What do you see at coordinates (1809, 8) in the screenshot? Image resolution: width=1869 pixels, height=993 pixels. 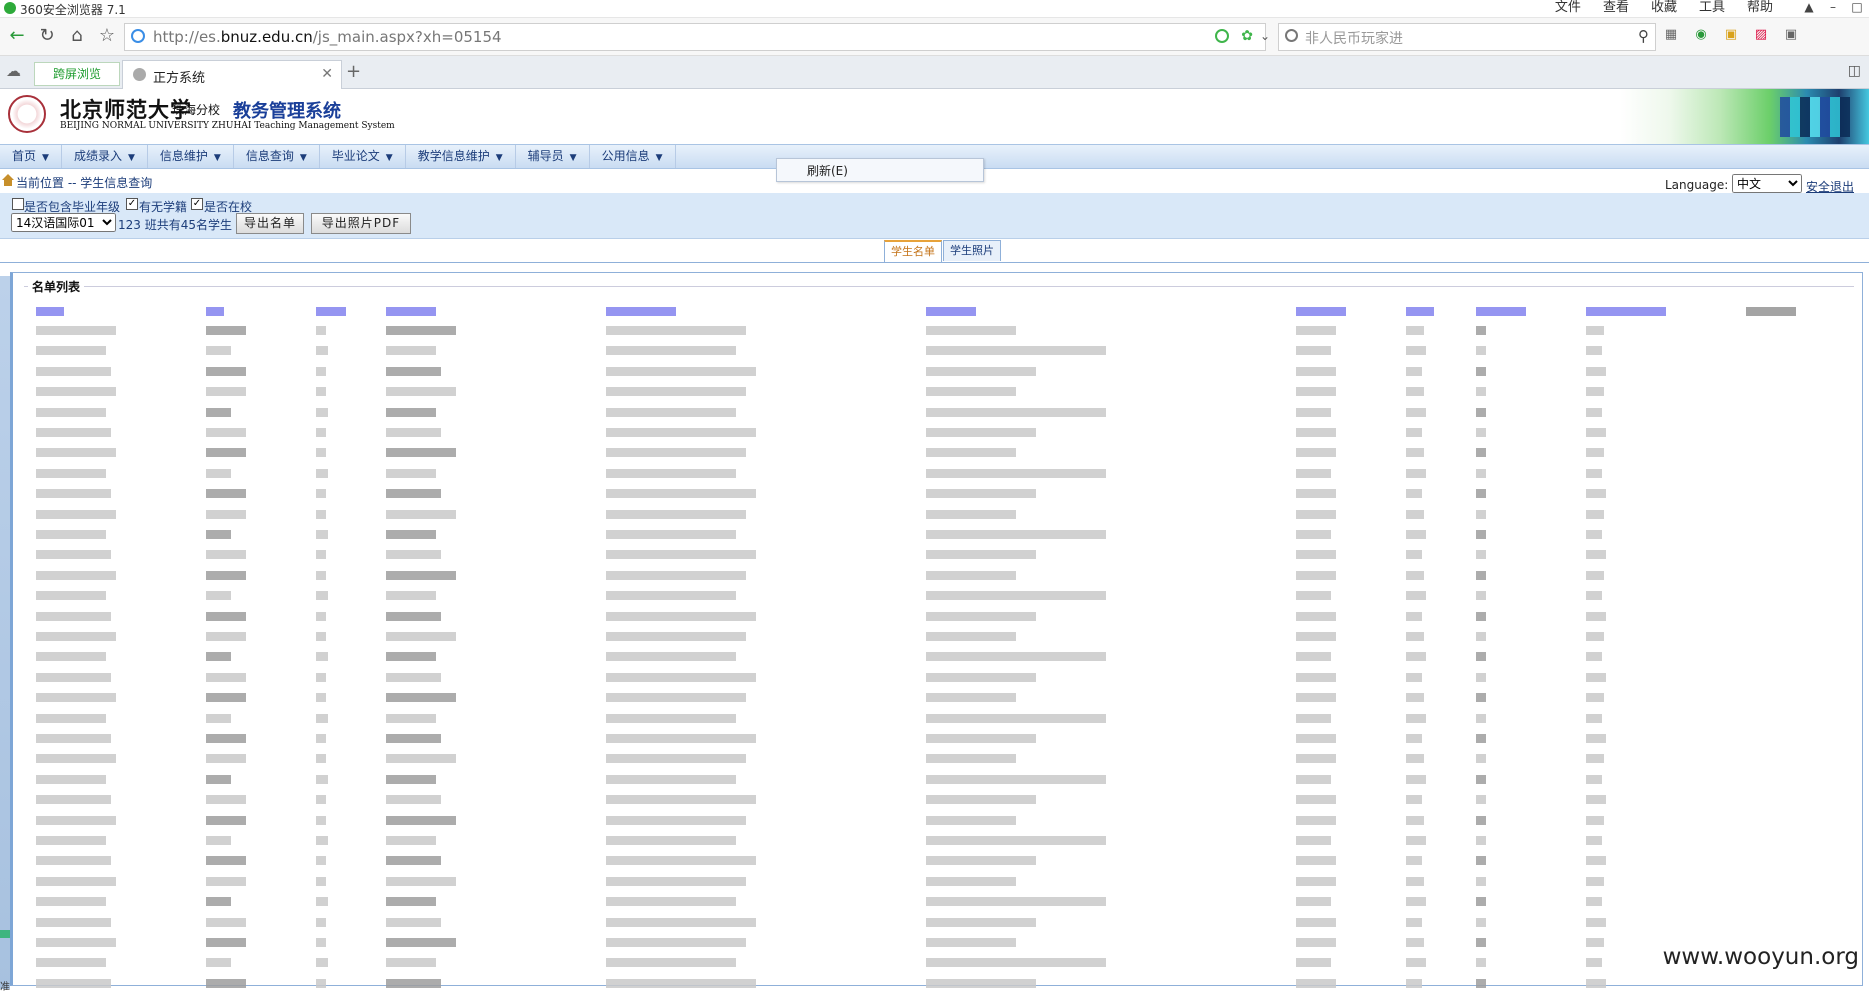 I see `shirt-icon: ▲` at bounding box center [1809, 8].